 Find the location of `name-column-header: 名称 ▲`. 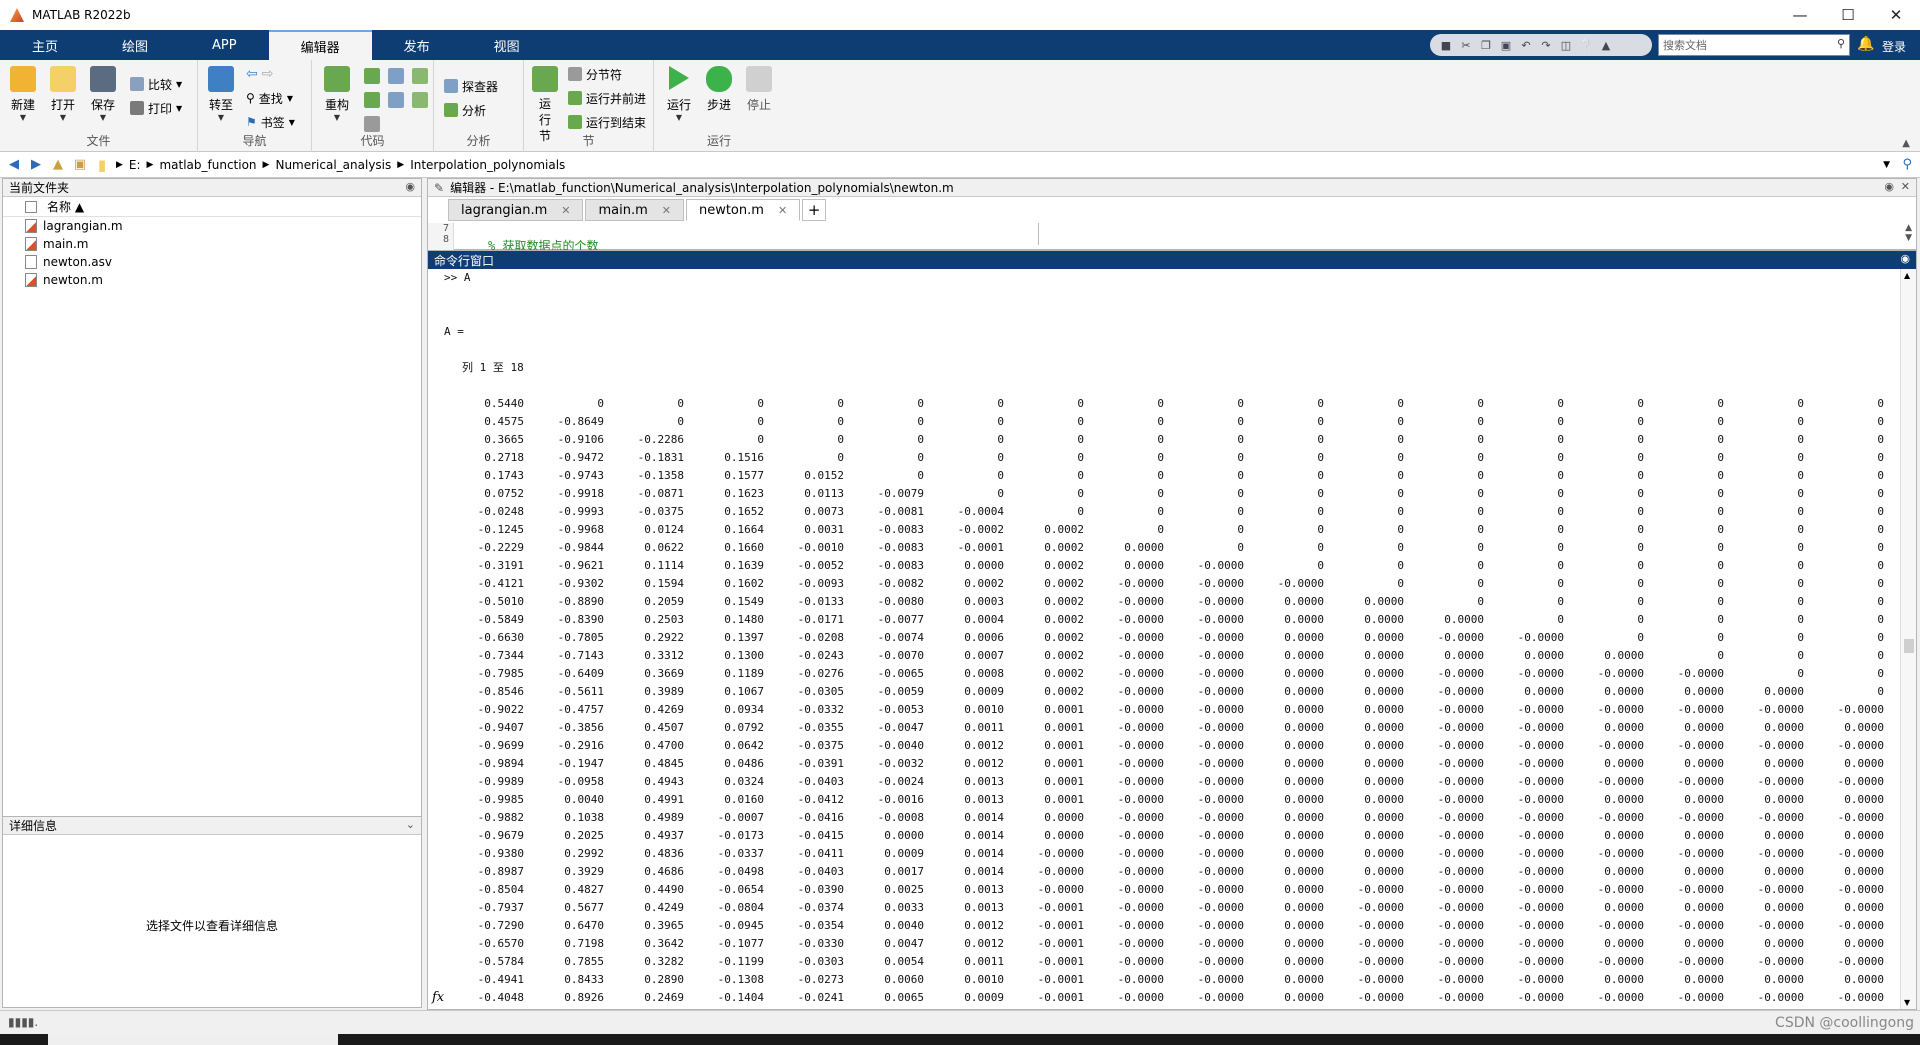

name-column-header: 名称 ▲ is located at coordinates (212, 207).